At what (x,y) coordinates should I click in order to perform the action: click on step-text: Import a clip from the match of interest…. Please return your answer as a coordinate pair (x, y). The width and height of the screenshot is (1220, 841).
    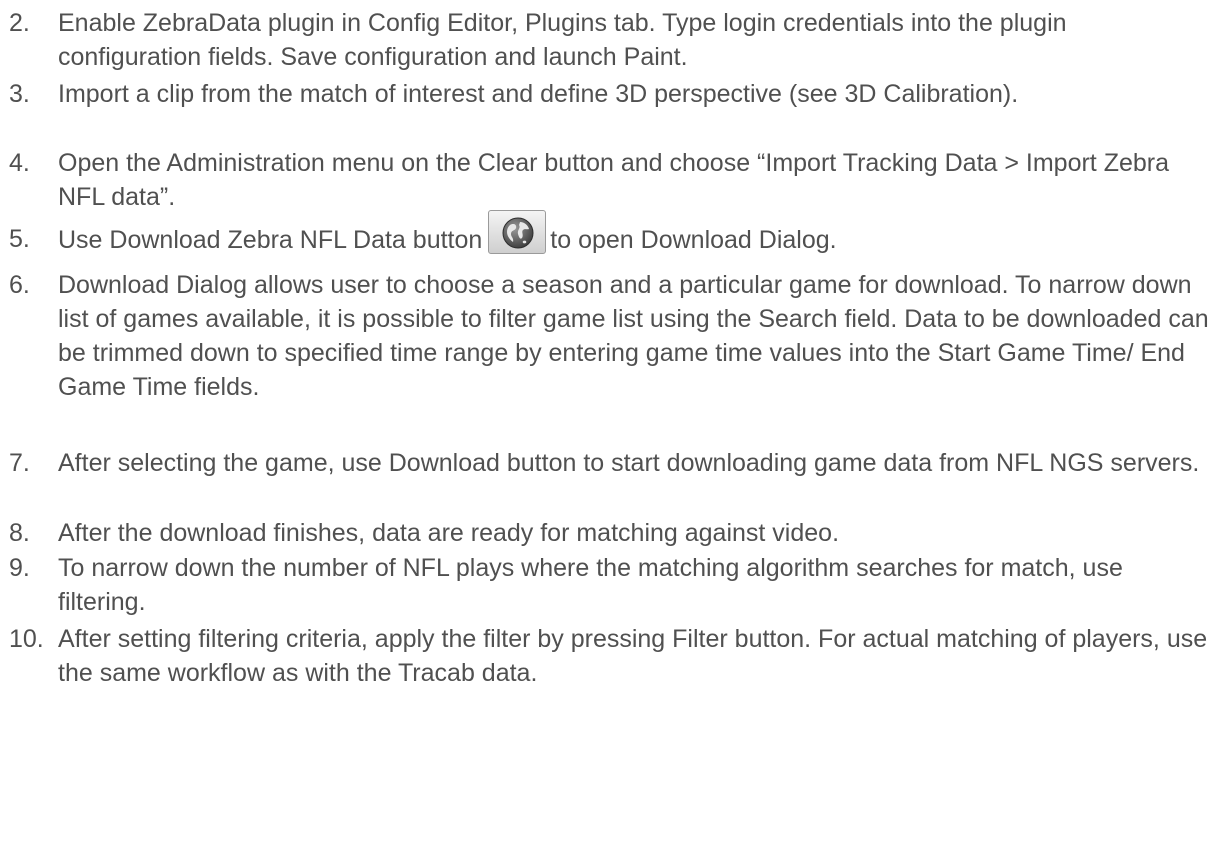
    Looking at the image, I should click on (538, 94).